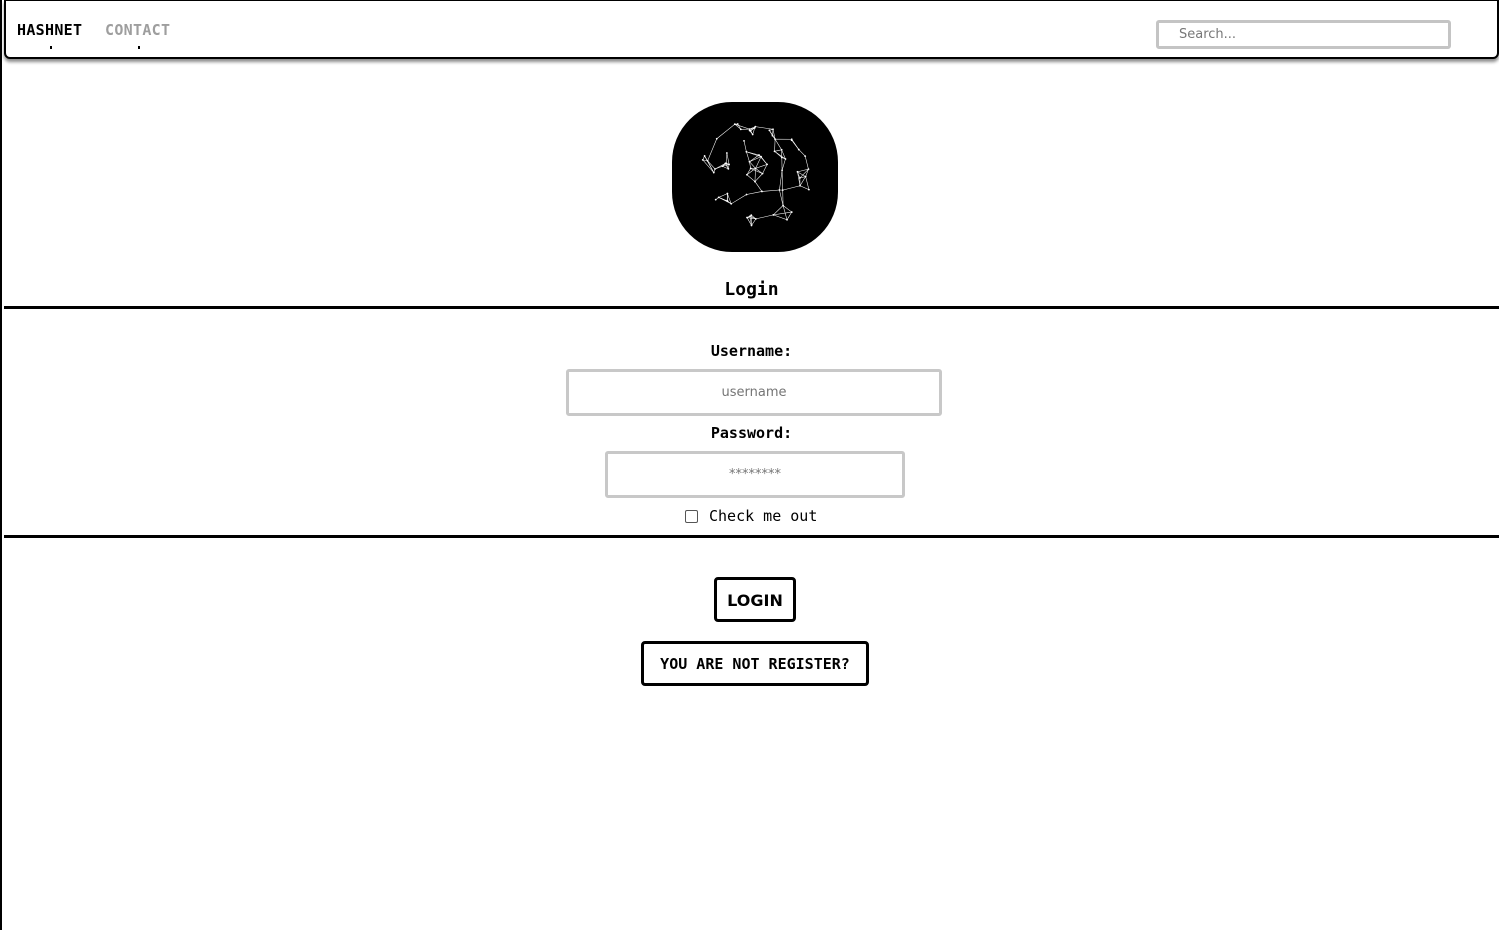 This screenshot has height=930, width=1499. Describe the element at coordinates (755, 663) in the screenshot. I see `register-button: YOU ARE NOT REGISTER?` at that location.